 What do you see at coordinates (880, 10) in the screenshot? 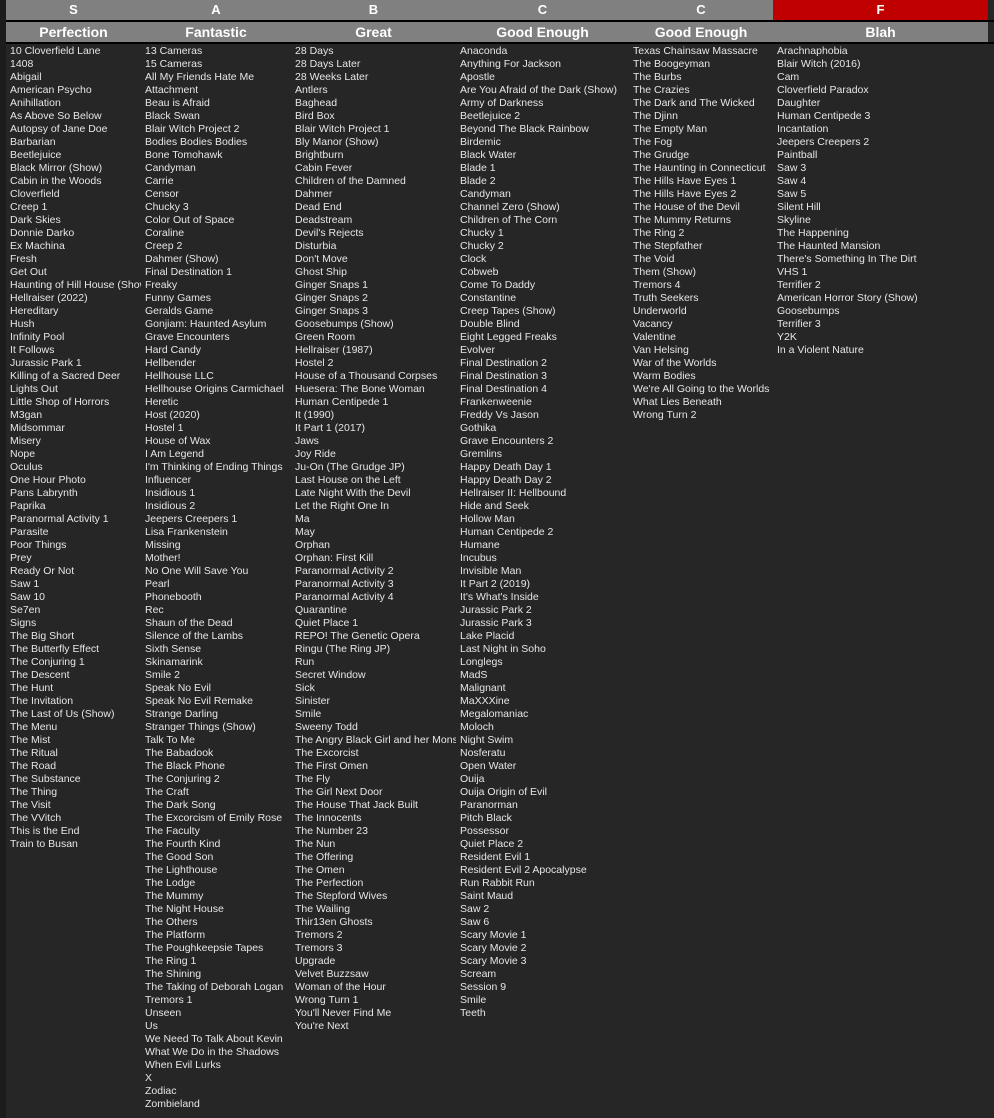
I see `tier-cell-f: F` at bounding box center [880, 10].